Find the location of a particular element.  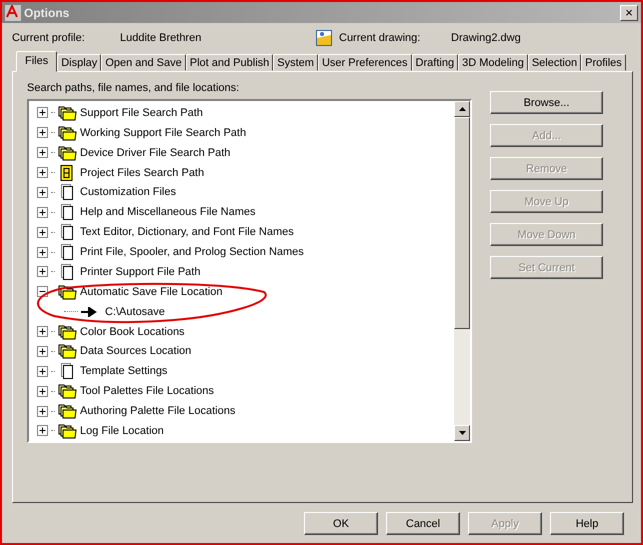

collapse-icon is located at coordinates (42, 292).